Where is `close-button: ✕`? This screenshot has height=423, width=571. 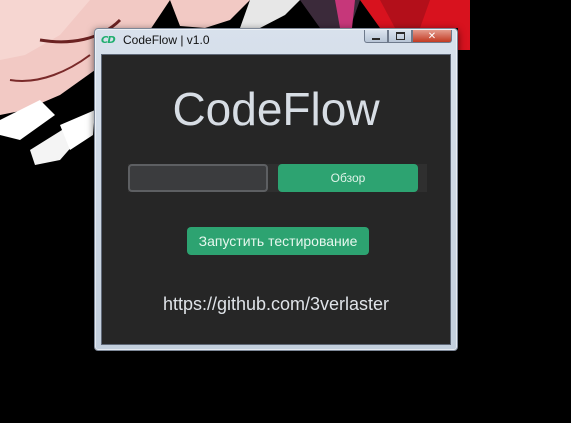
close-button: ✕ is located at coordinates (432, 36).